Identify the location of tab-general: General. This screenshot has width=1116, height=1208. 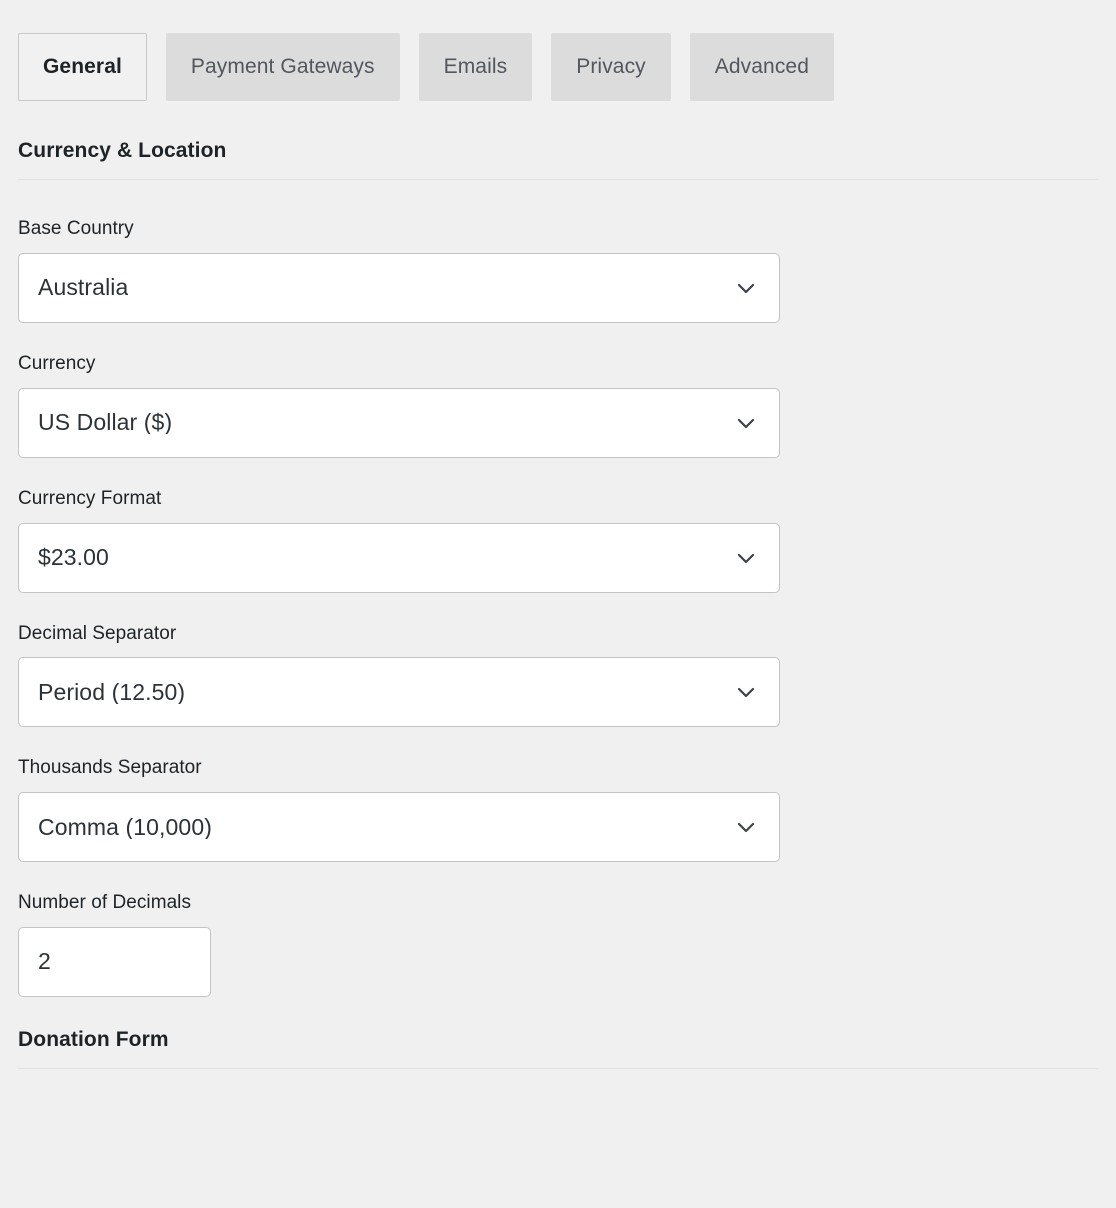
(82, 67).